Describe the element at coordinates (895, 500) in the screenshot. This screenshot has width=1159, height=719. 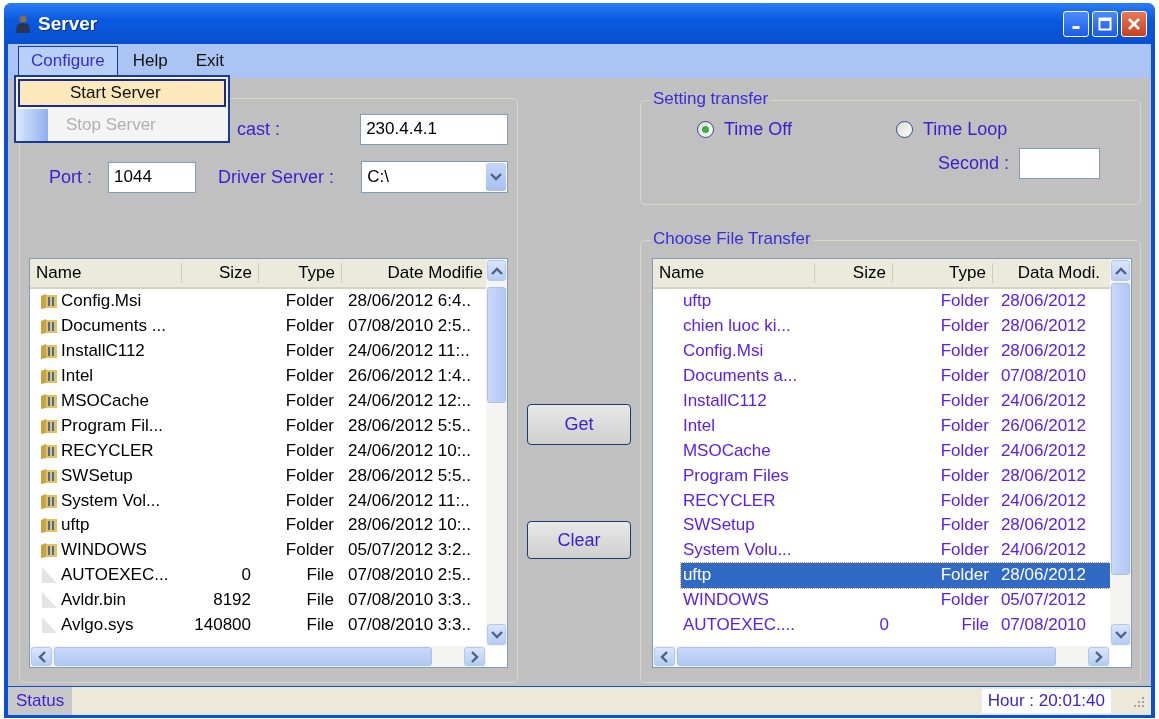
I see `list-row: RECYCLER Folder 24/06/2012` at that location.